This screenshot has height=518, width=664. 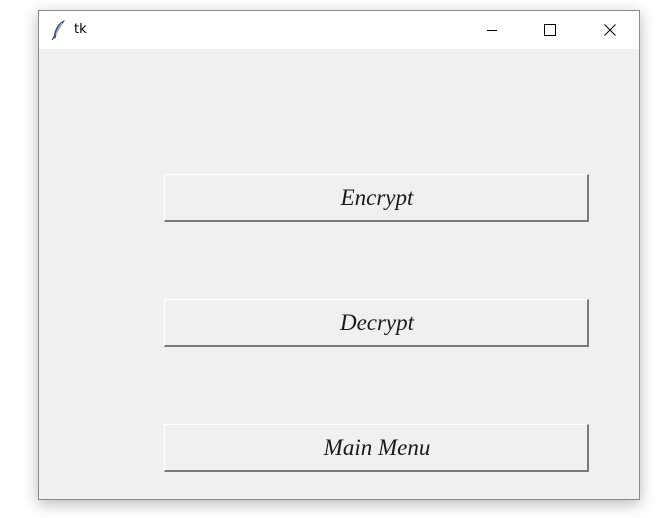 I want to click on window-title: tk, so click(x=80, y=29).